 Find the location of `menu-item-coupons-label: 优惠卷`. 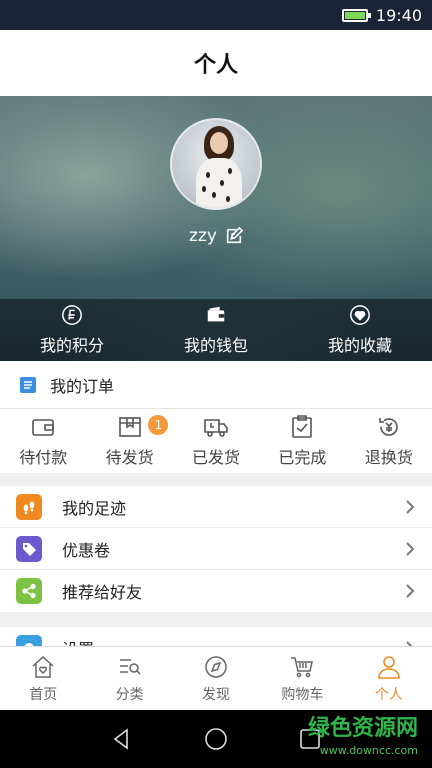

menu-item-coupons-label: 优惠卷 is located at coordinates (86, 550).